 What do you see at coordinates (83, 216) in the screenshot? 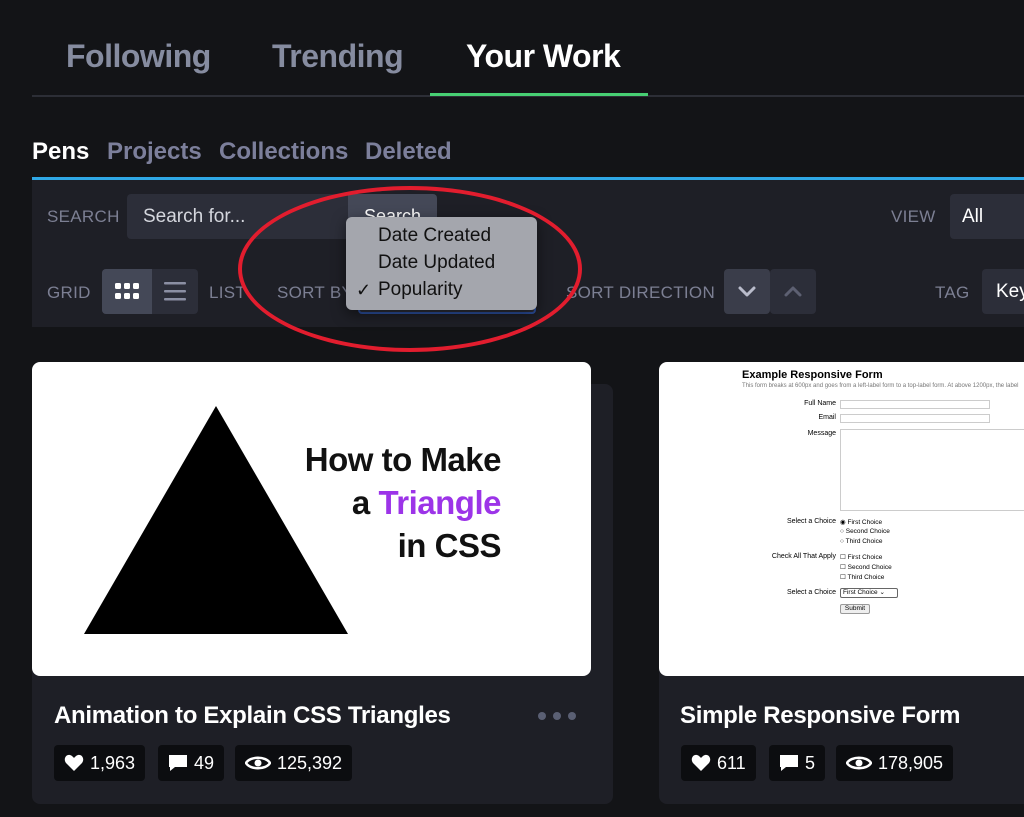
I see `search-label: SEARCH` at bounding box center [83, 216].